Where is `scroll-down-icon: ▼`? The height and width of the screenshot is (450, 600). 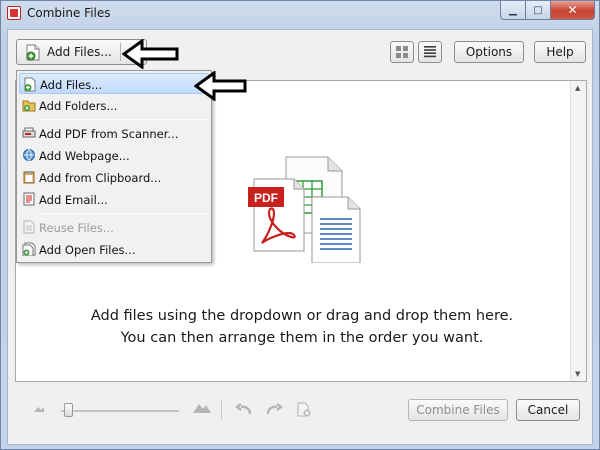 scroll-down-icon: ▼ is located at coordinates (577, 374).